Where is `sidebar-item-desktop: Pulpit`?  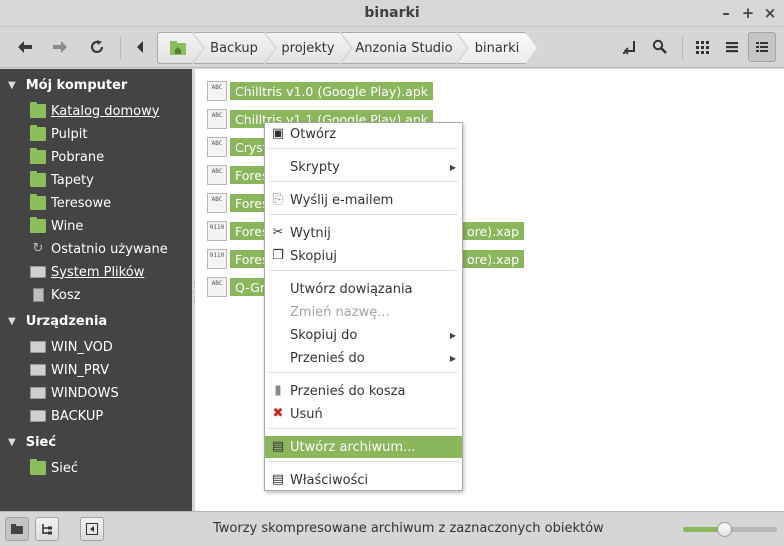
sidebar-item-desktop: Pulpit is located at coordinates (58, 134).